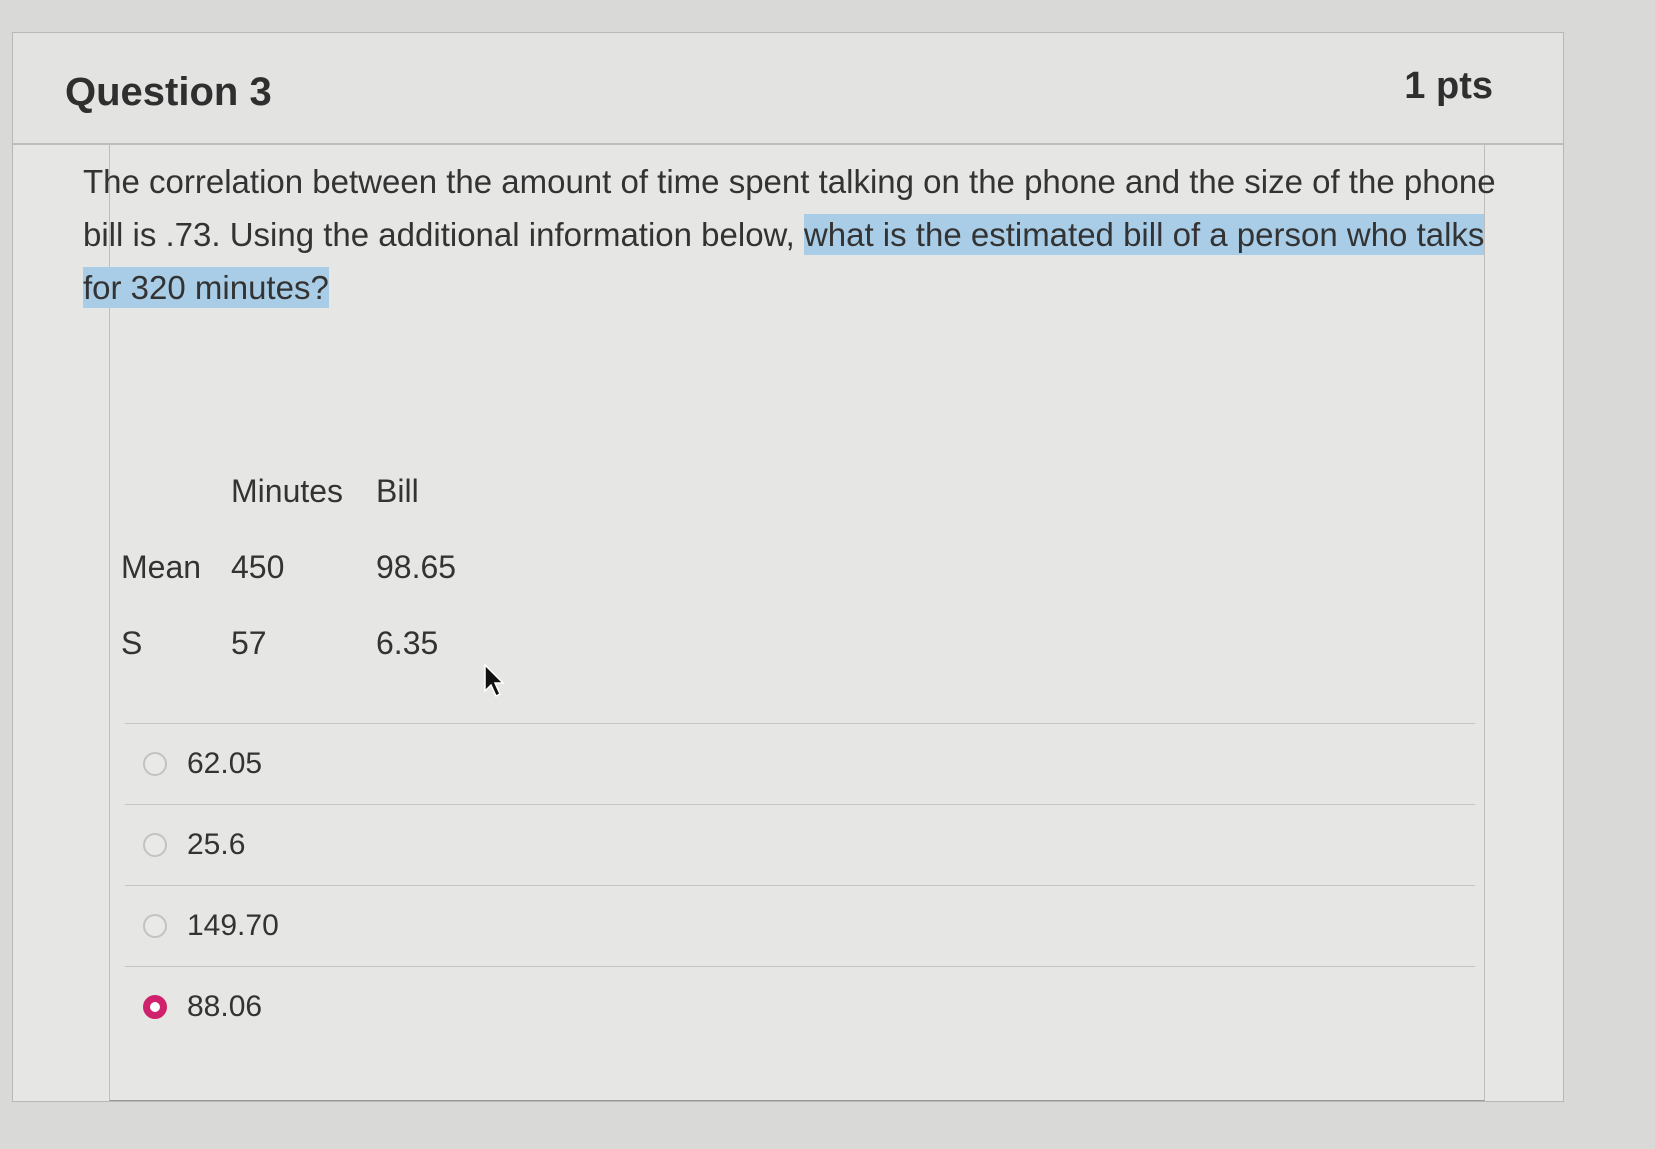 The height and width of the screenshot is (1149, 1655). I want to click on answer-option: 149.70, so click(800, 925).